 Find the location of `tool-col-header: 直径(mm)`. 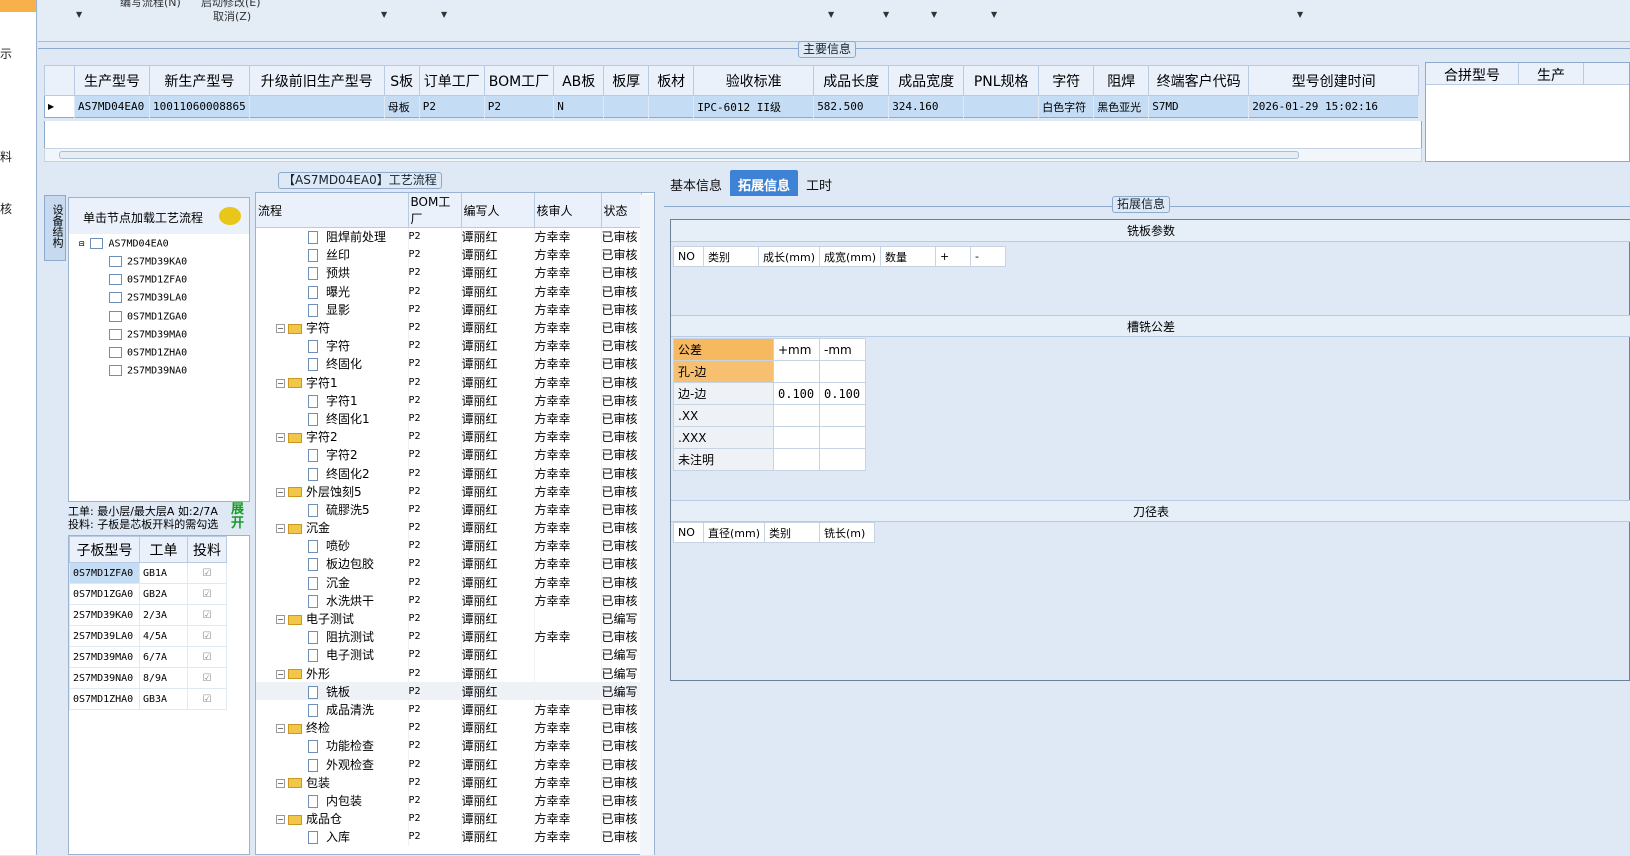

tool-col-header: 直径(mm) is located at coordinates (734, 532).